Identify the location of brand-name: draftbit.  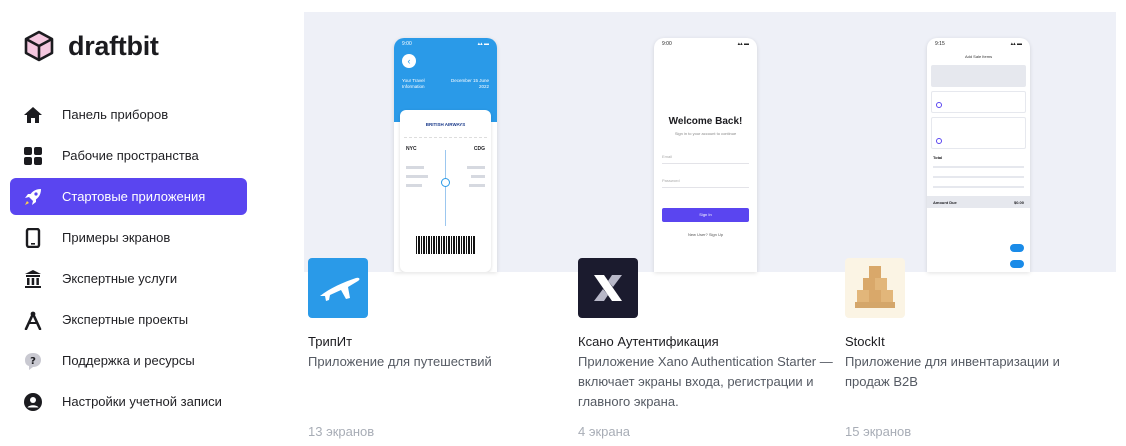
(113, 45).